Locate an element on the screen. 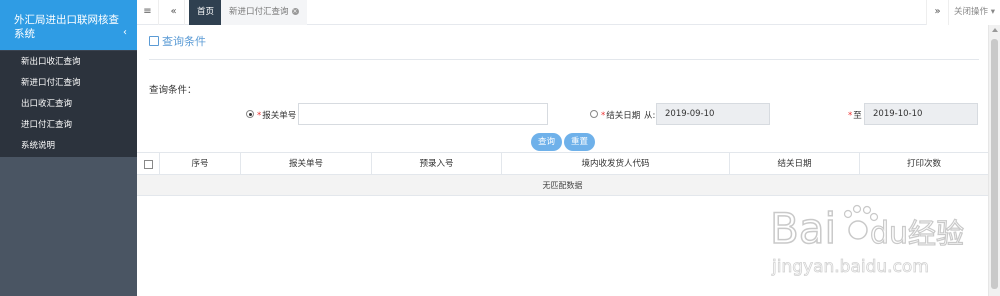 The width and height of the screenshot is (1000, 296). table-header: 序号 报关单号 预录入号 境内收发货人代码 结关日期 打印次数 is located at coordinates (562, 164).